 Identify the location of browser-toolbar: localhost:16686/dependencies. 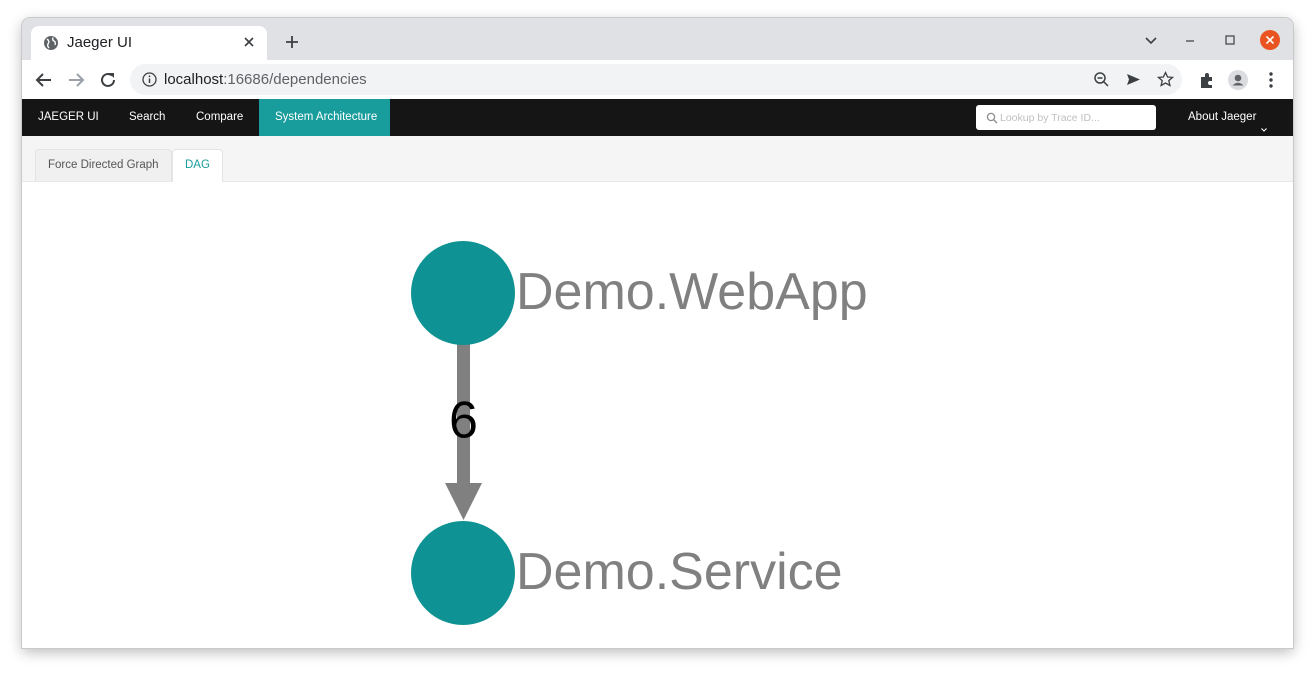
(657, 80).